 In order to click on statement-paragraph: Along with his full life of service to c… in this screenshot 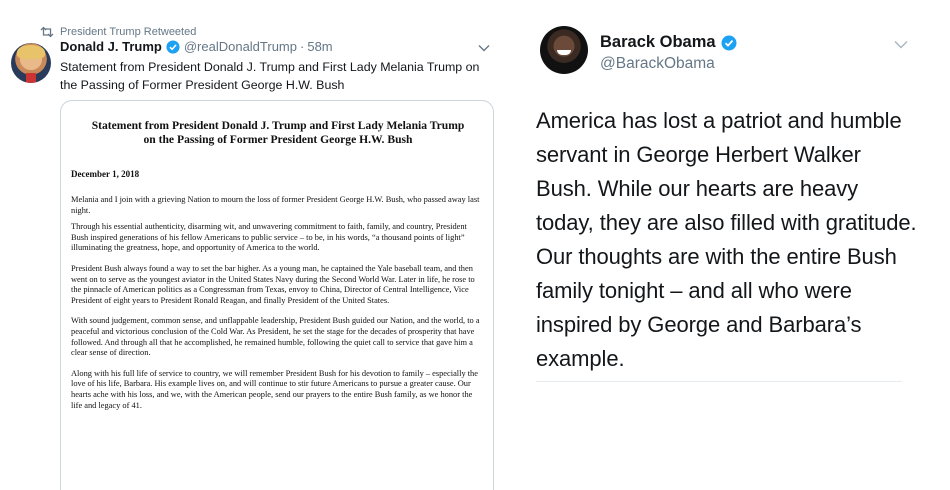, I will do `click(274, 389)`.